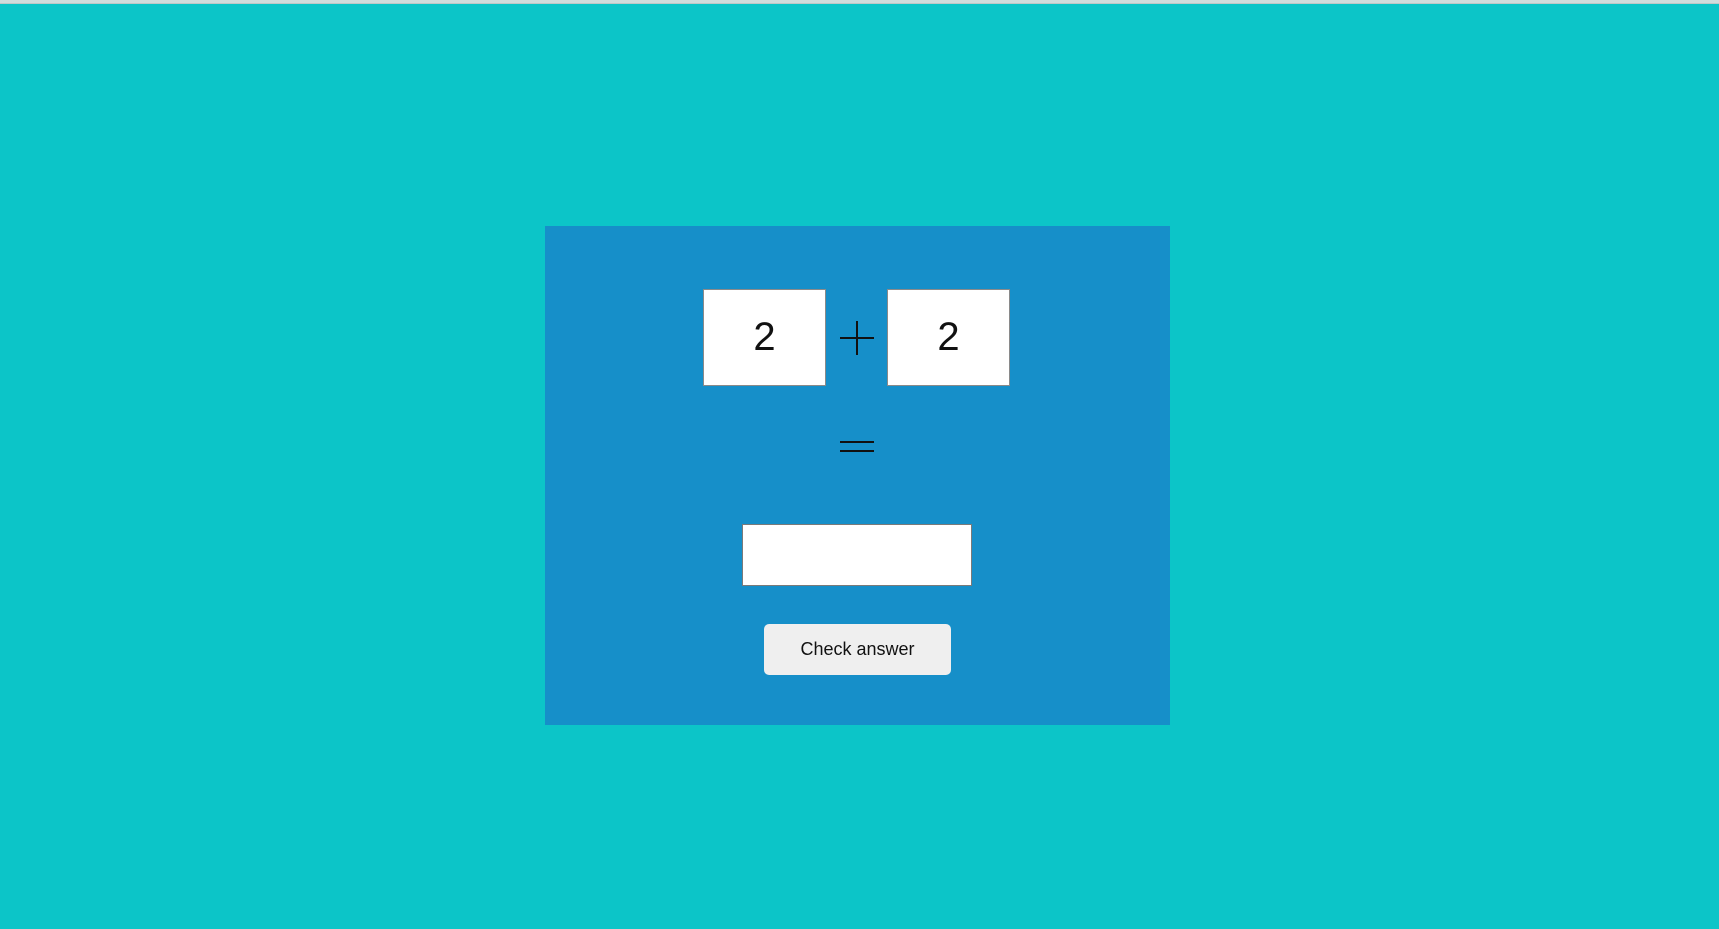 The height and width of the screenshot is (929, 1719). I want to click on answer-input, so click(857, 555).